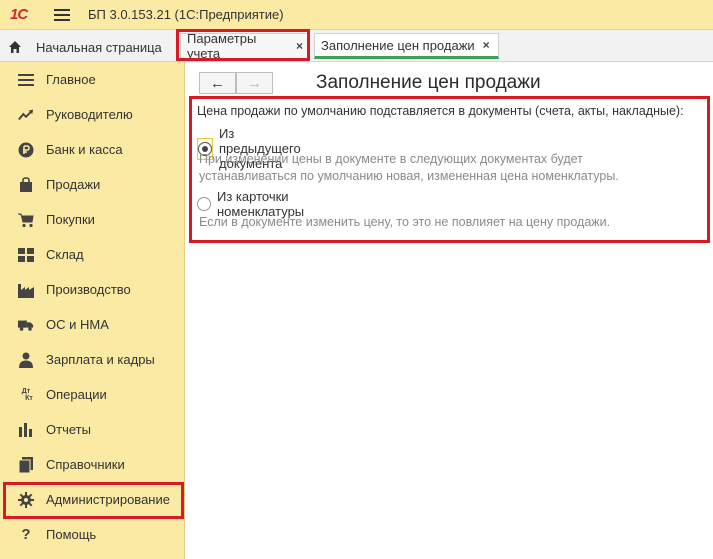  What do you see at coordinates (15, 47) in the screenshot?
I see `home-icon` at bounding box center [15, 47].